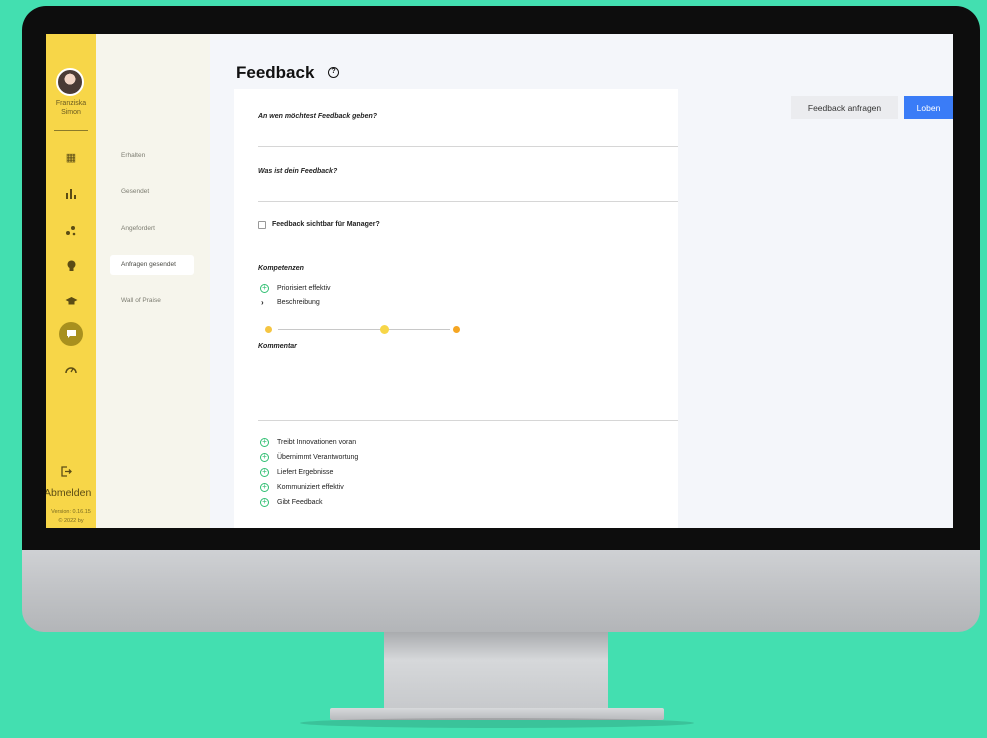 Image resolution: width=987 pixels, height=738 pixels. Describe the element at coordinates (71, 369) in the screenshot. I see `speedometer-icon` at that location.